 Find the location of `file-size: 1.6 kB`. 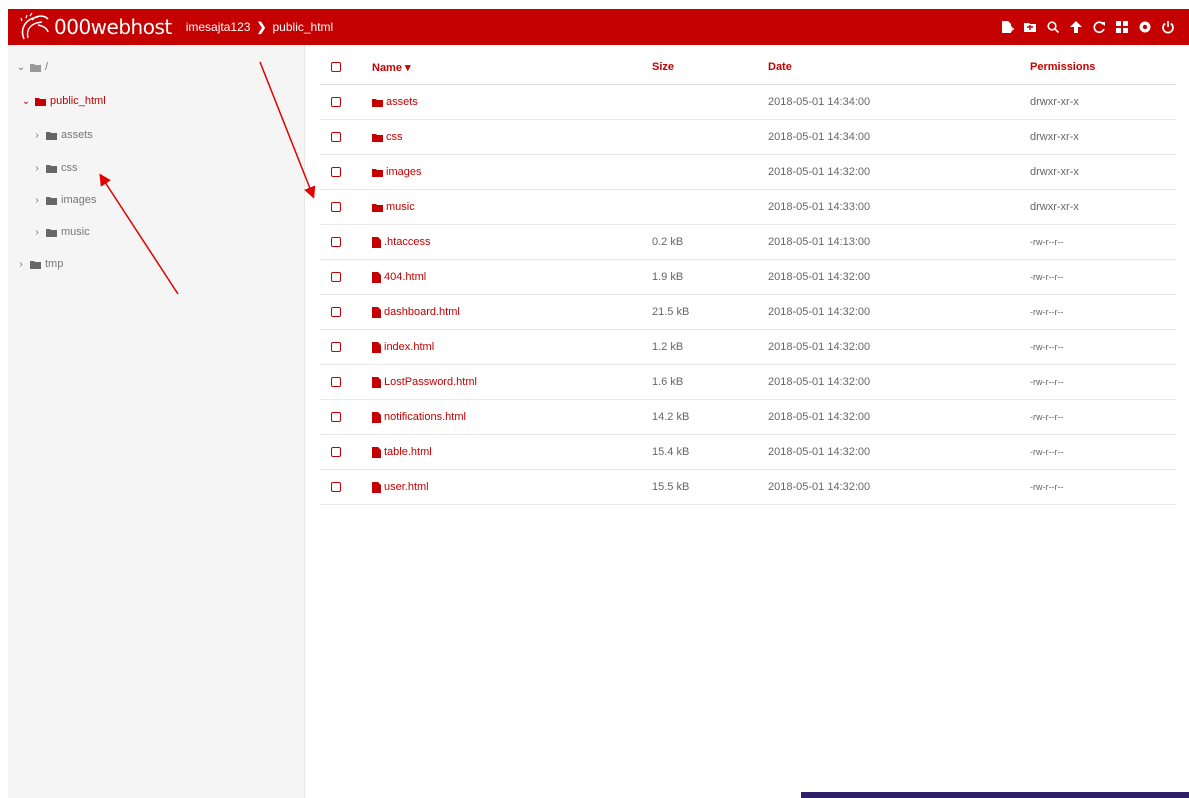

file-size: 1.6 kB is located at coordinates (668, 382).